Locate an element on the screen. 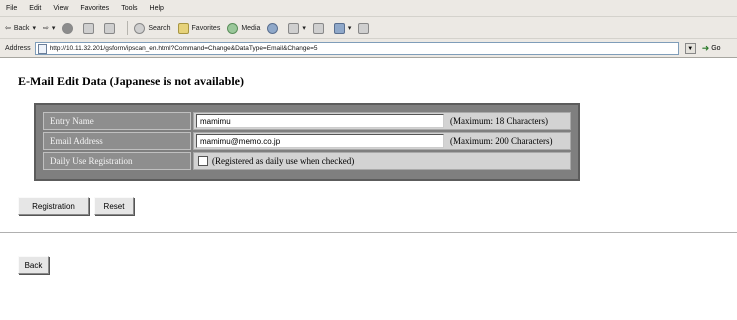 The height and width of the screenshot is (320, 737). back-button: Back is located at coordinates (33, 265).